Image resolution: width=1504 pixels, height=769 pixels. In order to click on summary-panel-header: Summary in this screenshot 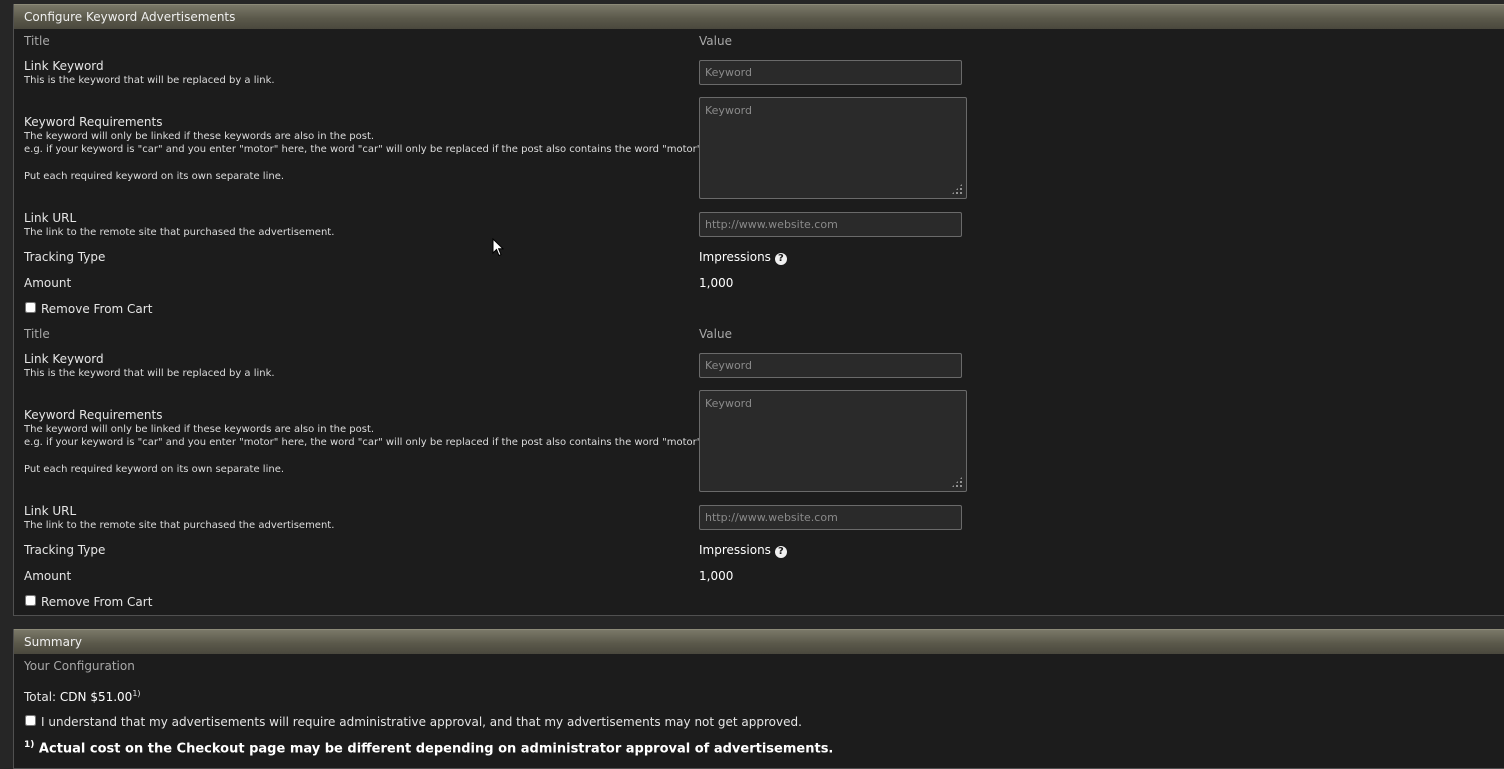, I will do `click(759, 641)`.